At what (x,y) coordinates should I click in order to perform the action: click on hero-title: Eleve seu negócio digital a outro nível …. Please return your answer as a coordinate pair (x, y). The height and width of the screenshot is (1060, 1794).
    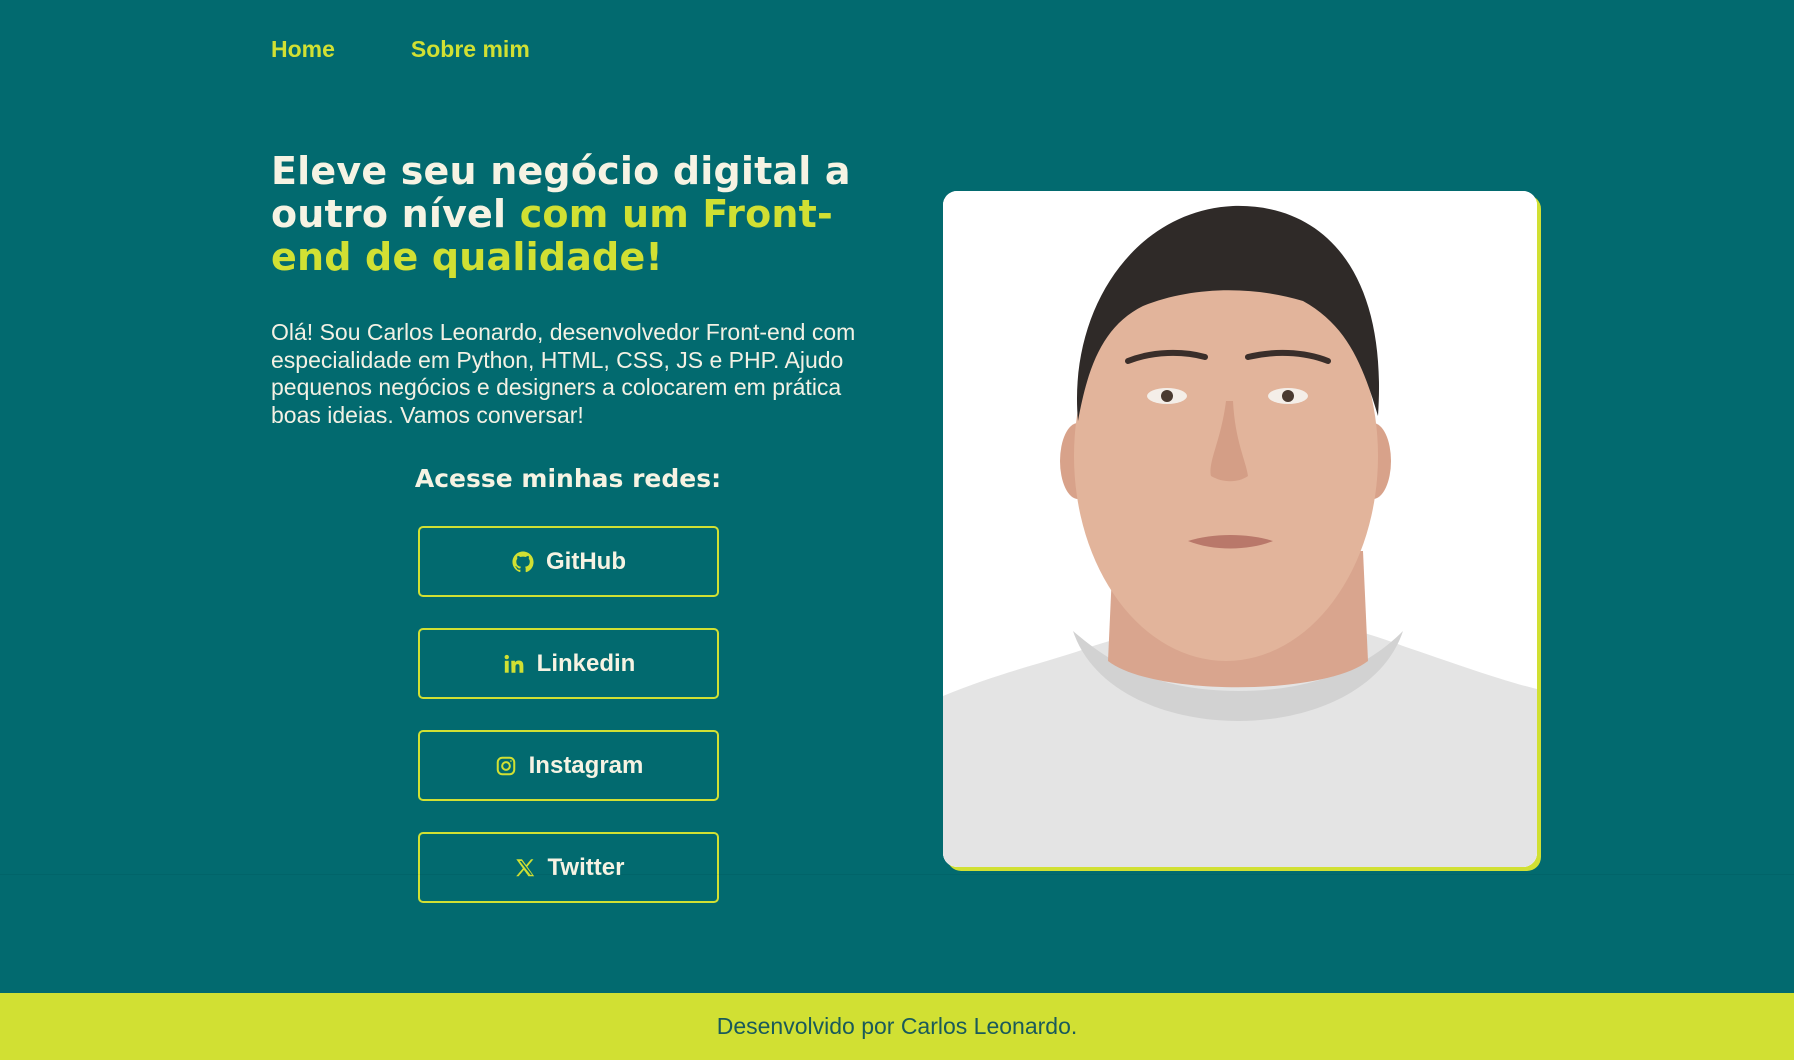
    Looking at the image, I should click on (581, 214).